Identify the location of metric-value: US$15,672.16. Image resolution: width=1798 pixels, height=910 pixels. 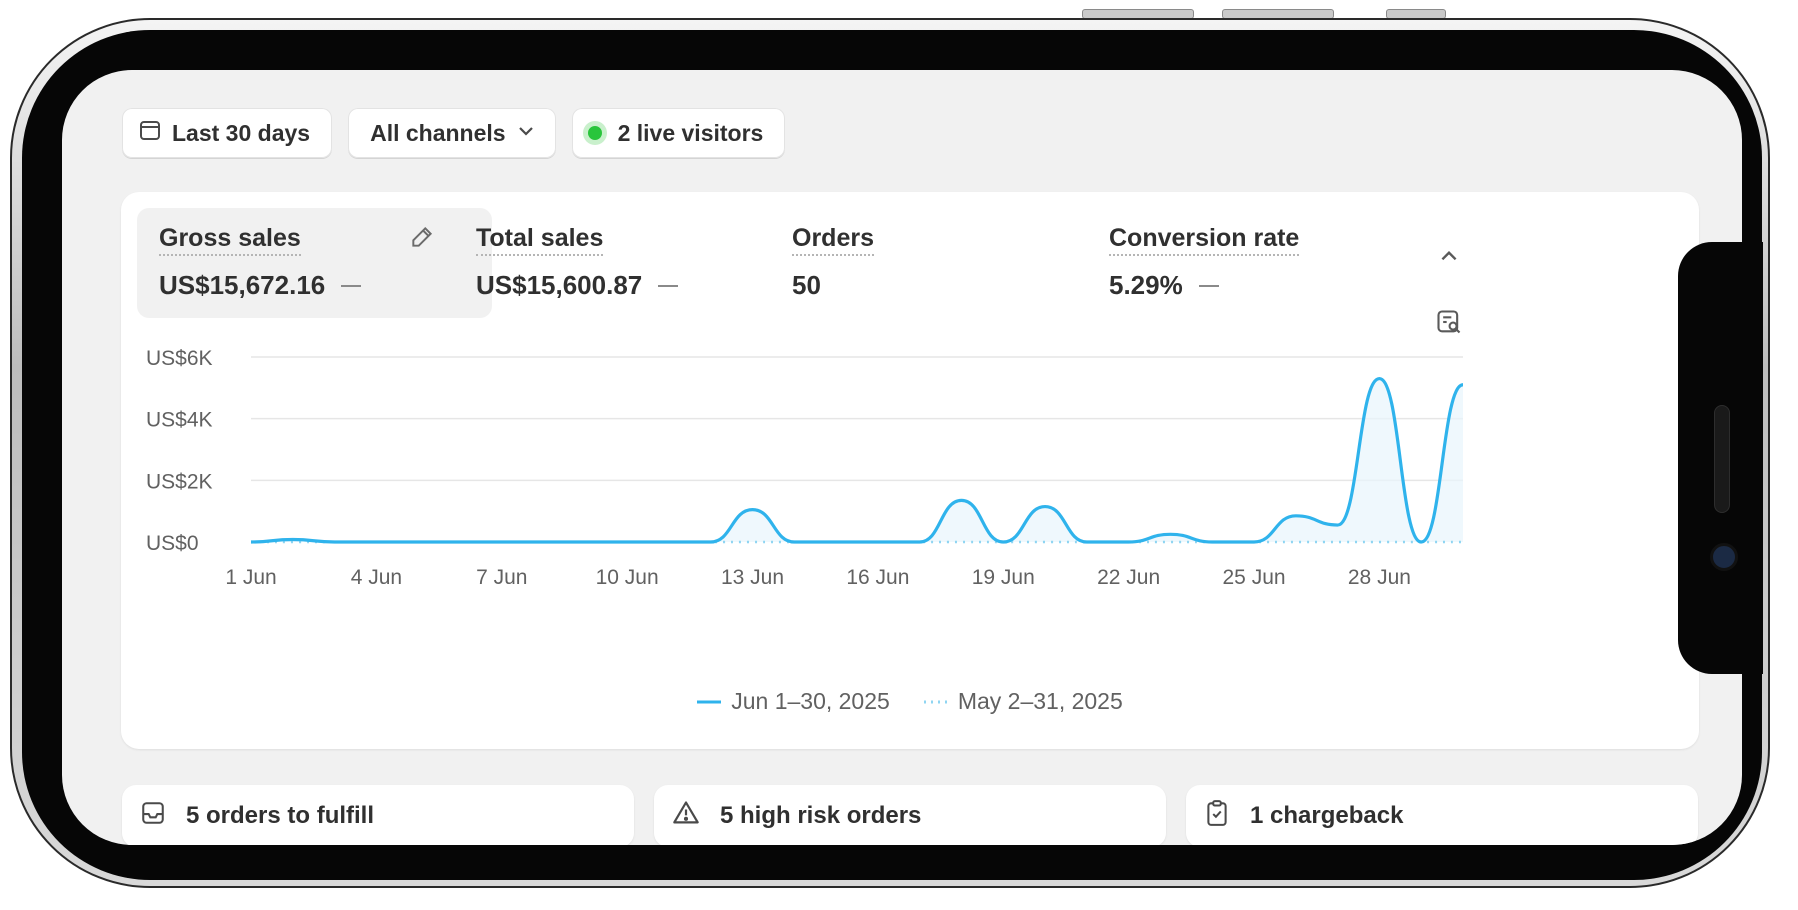
(242, 285).